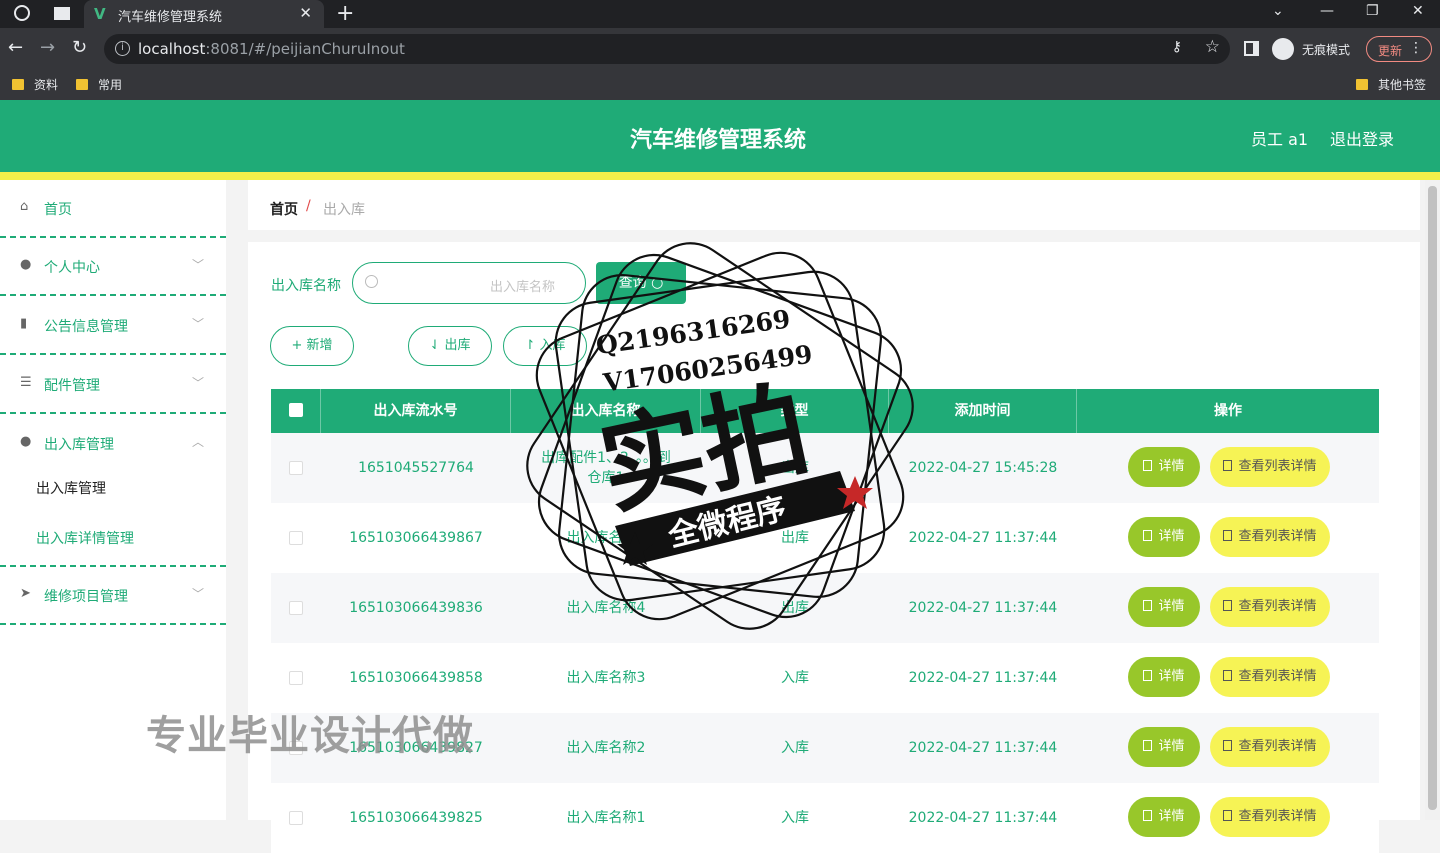  Describe the element at coordinates (1362, 138) in the screenshot. I see `logout-link: 退出登录` at that location.